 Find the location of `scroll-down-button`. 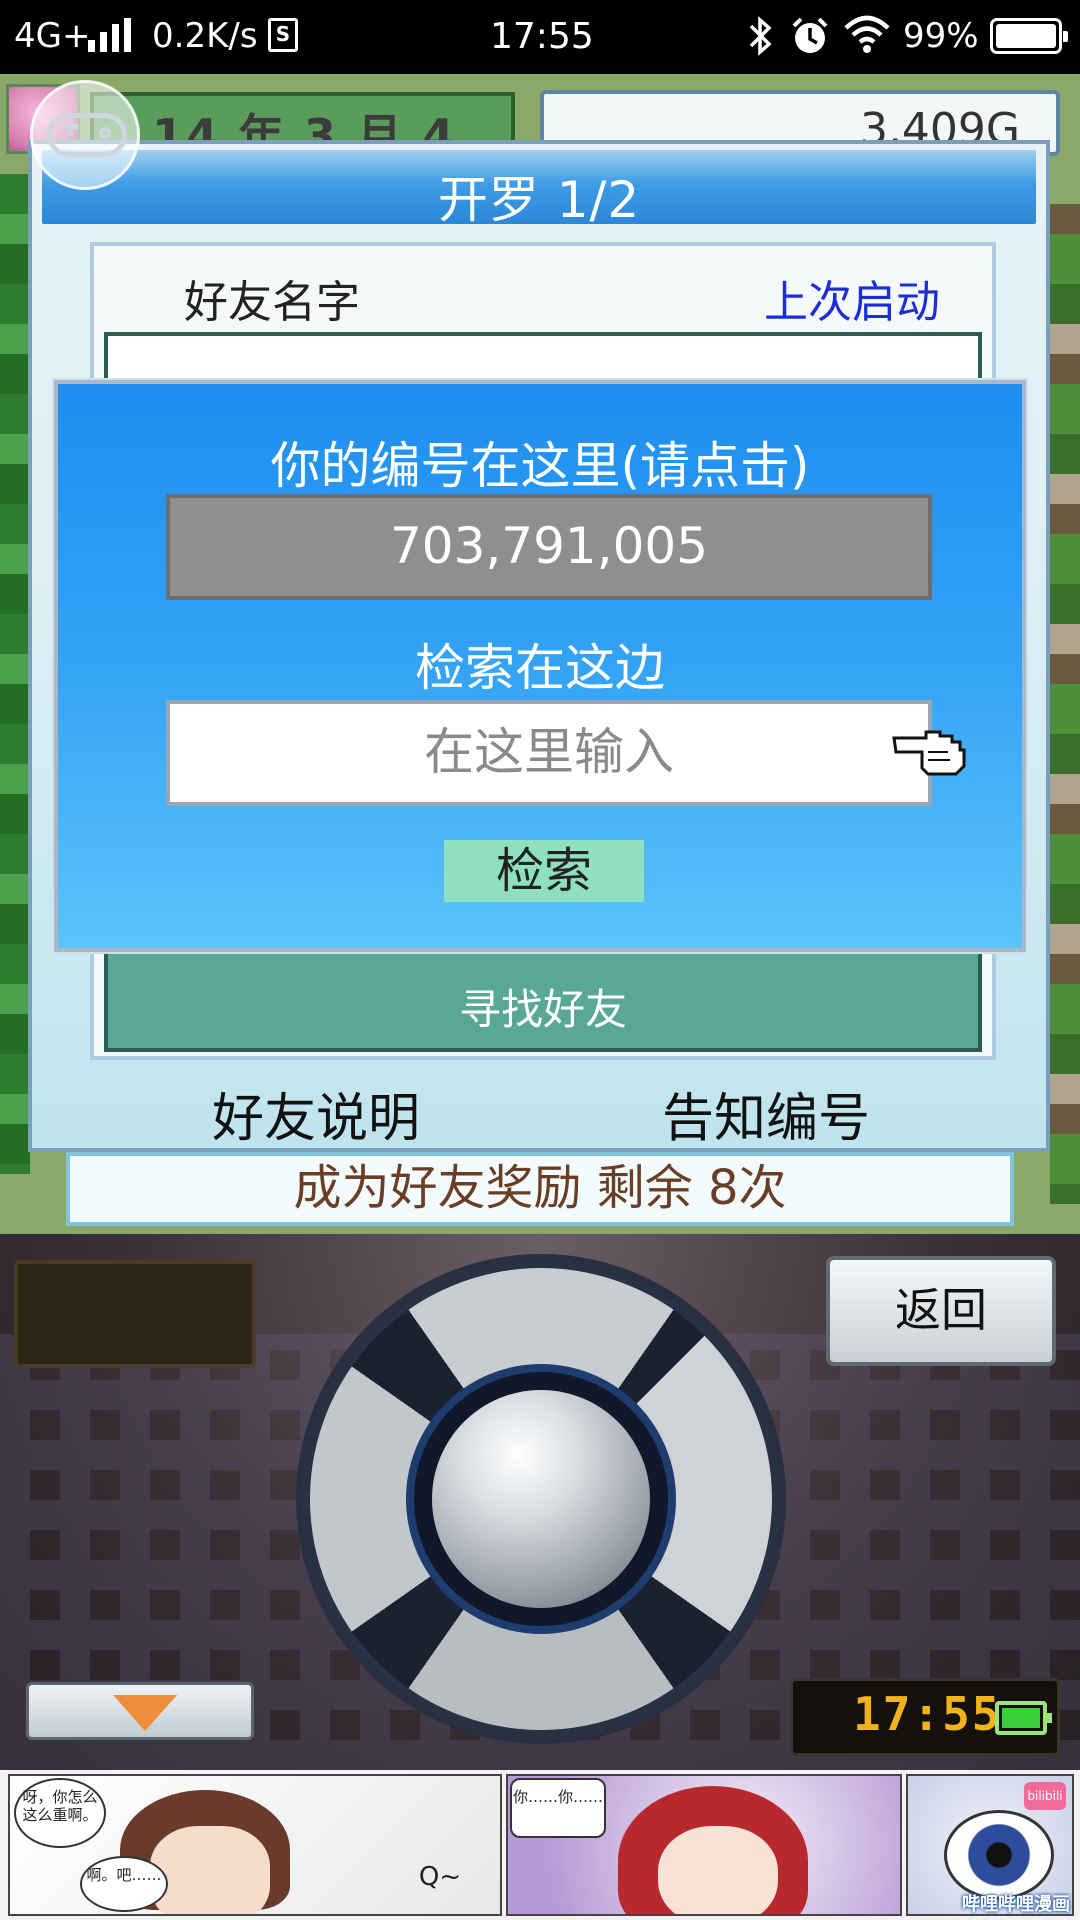

scroll-down-button is located at coordinates (140, 1711).